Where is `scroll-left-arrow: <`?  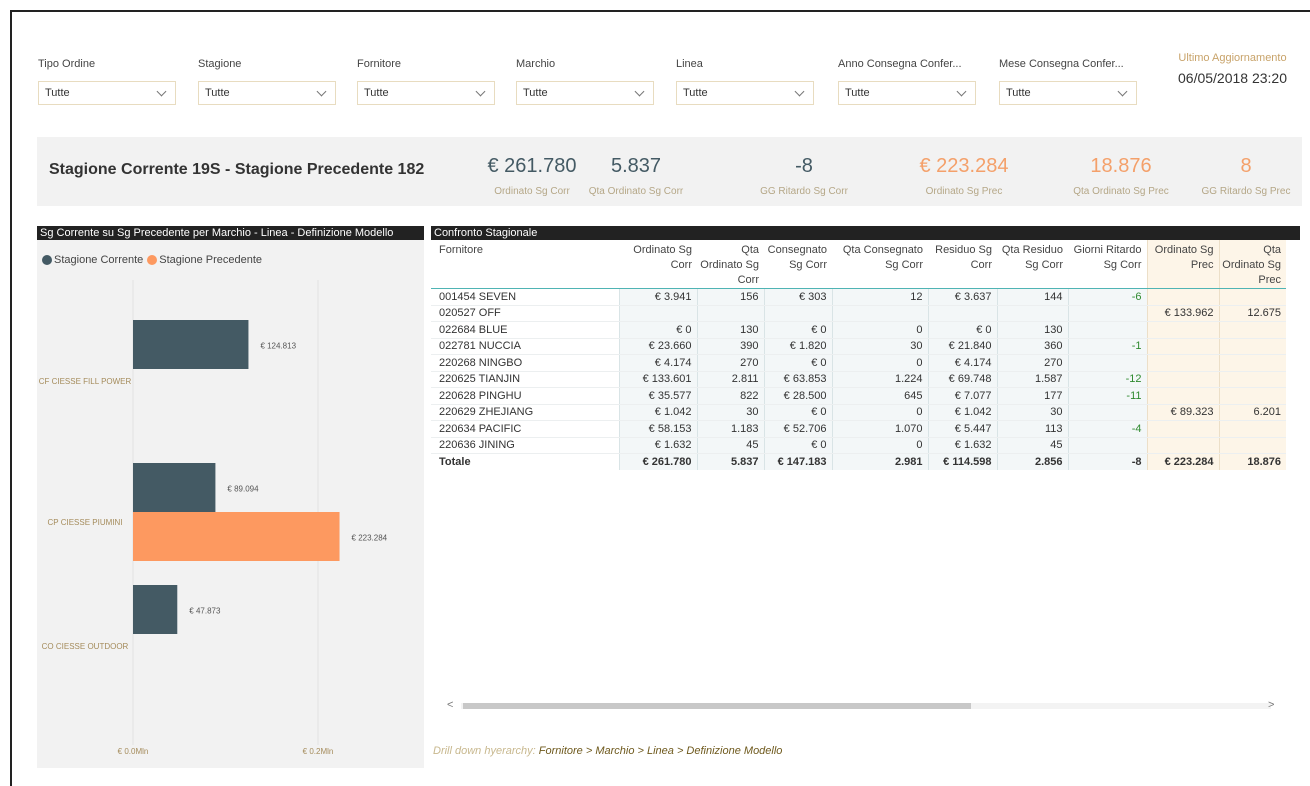 scroll-left-arrow: < is located at coordinates (450, 705).